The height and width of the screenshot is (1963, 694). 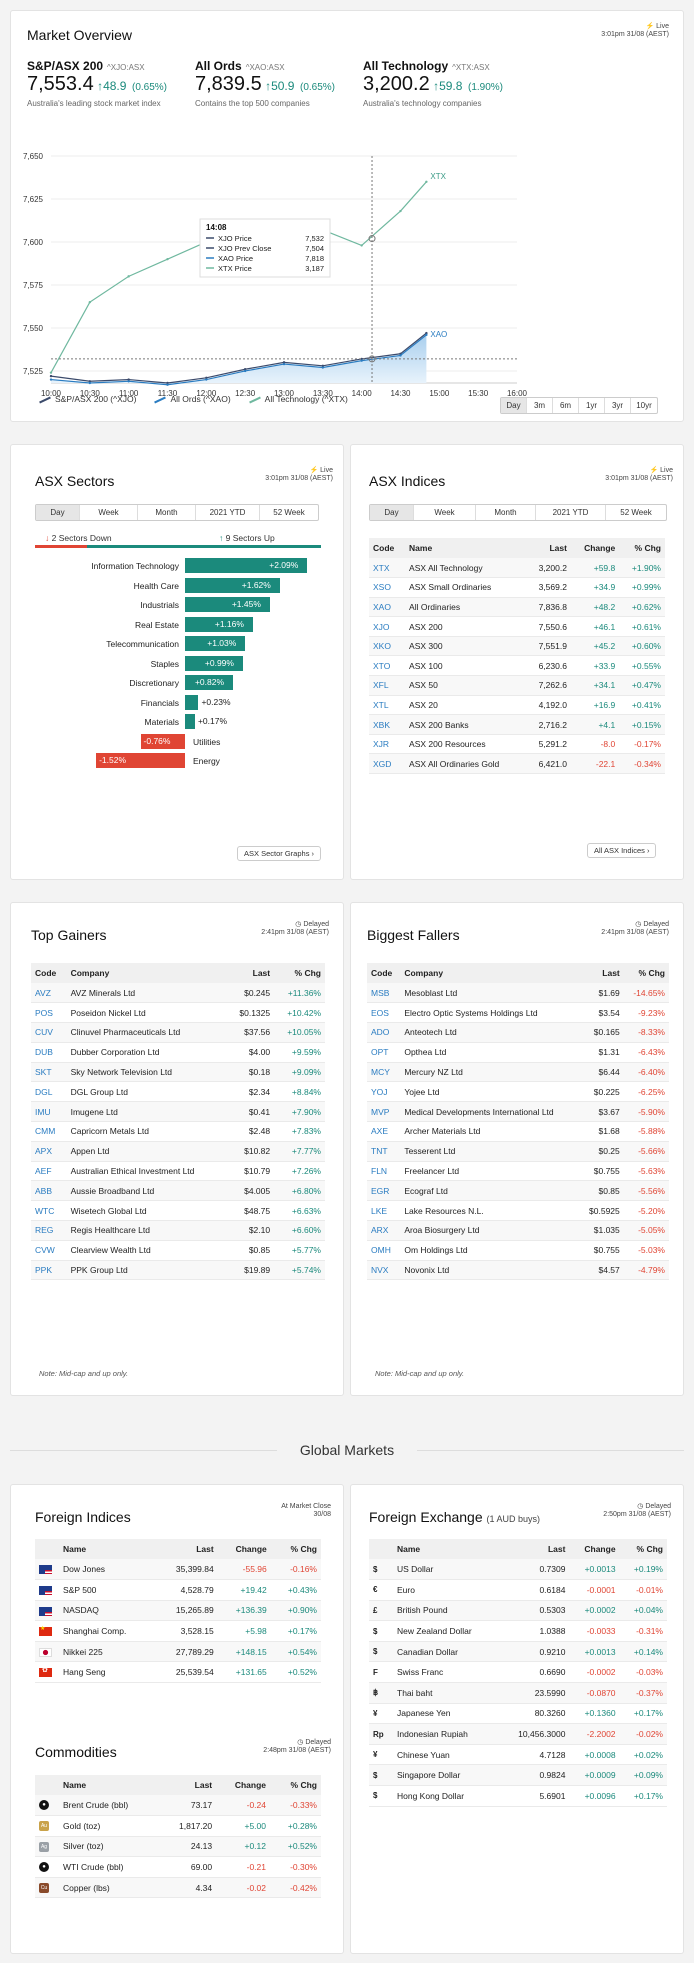 I want to click on stock-code: ARX, so click(x=384, y=1230).